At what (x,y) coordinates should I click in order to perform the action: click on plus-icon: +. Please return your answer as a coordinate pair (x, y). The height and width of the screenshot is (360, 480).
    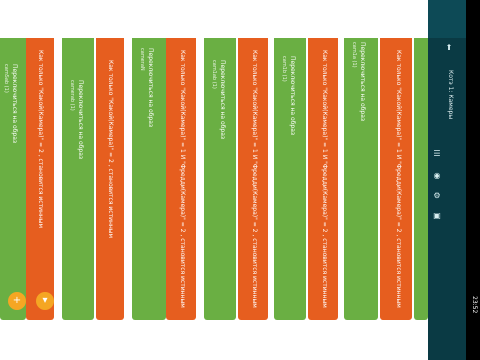
    Looking at the image, I should click on (17, 301).